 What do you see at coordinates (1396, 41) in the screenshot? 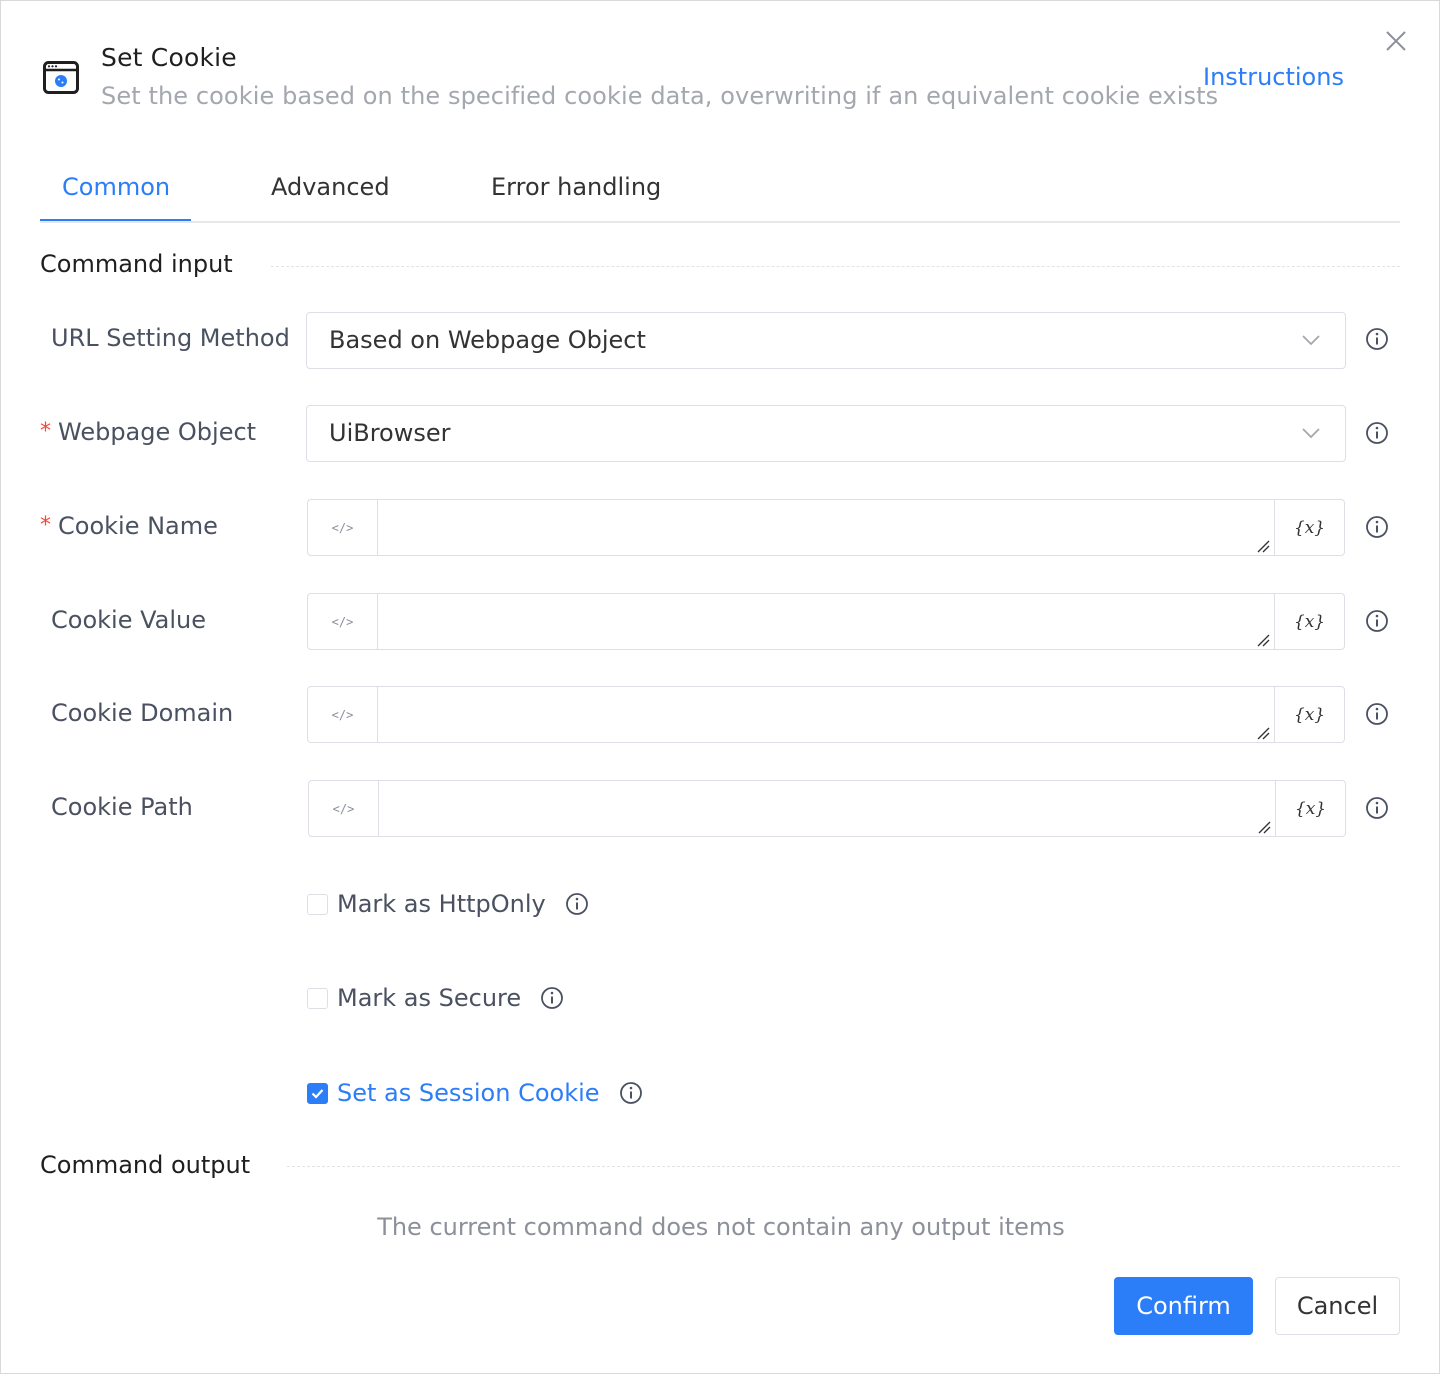
I see `close-icon` at bounding box center [1396, 41].